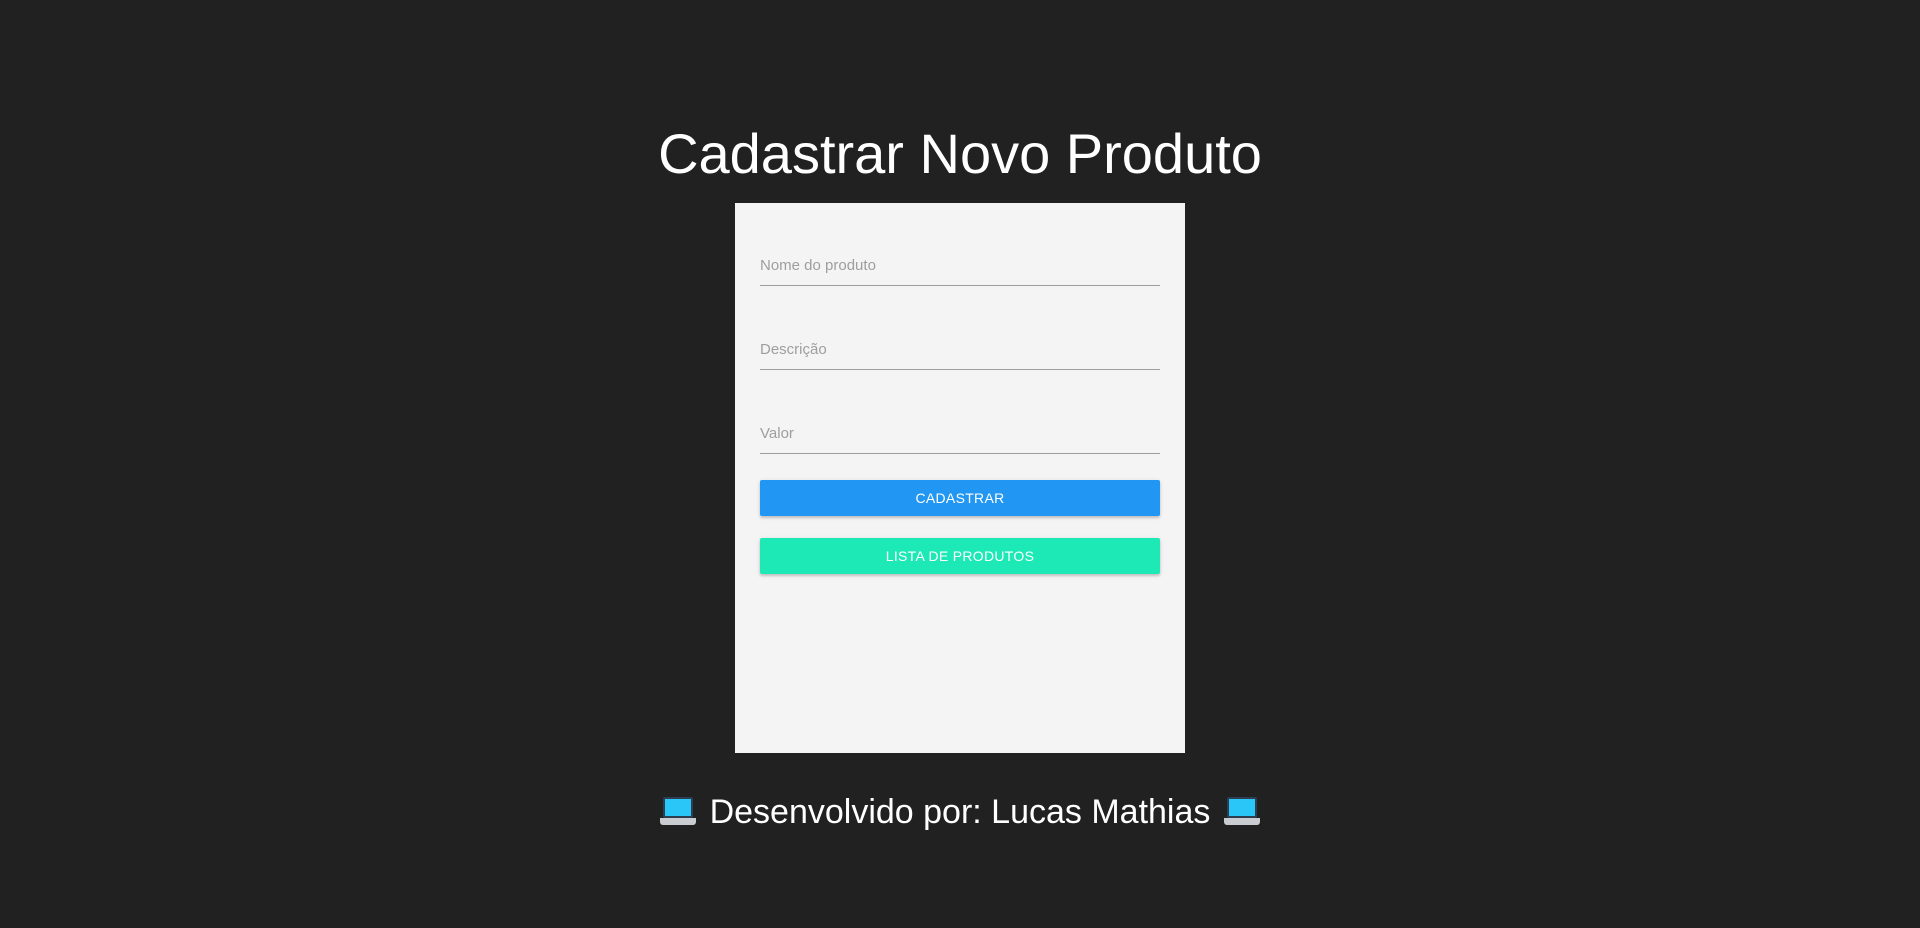 The image size is (1920, 928). I want to click on product-name-field, so click(960, 265).